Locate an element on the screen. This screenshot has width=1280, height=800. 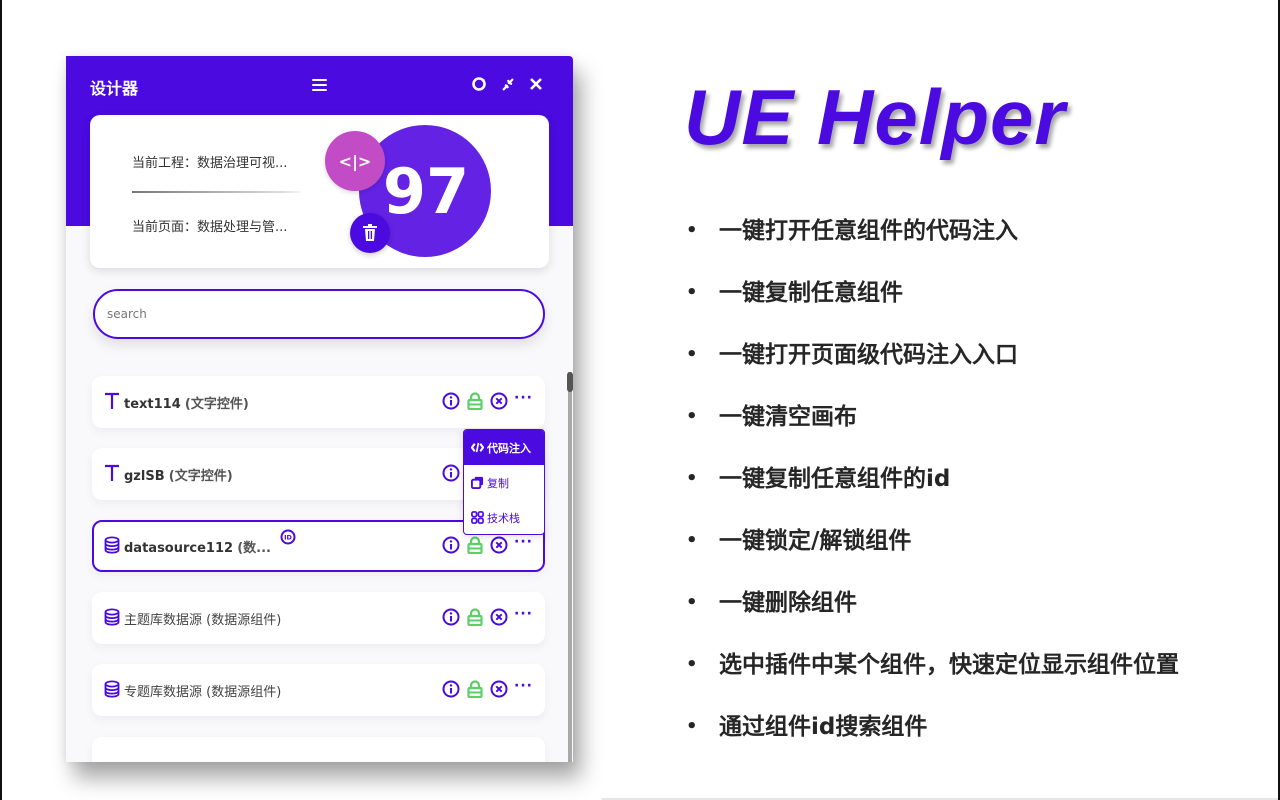
feature-text: 通过组件id搜索组件 is located at coordinates (823, 727).